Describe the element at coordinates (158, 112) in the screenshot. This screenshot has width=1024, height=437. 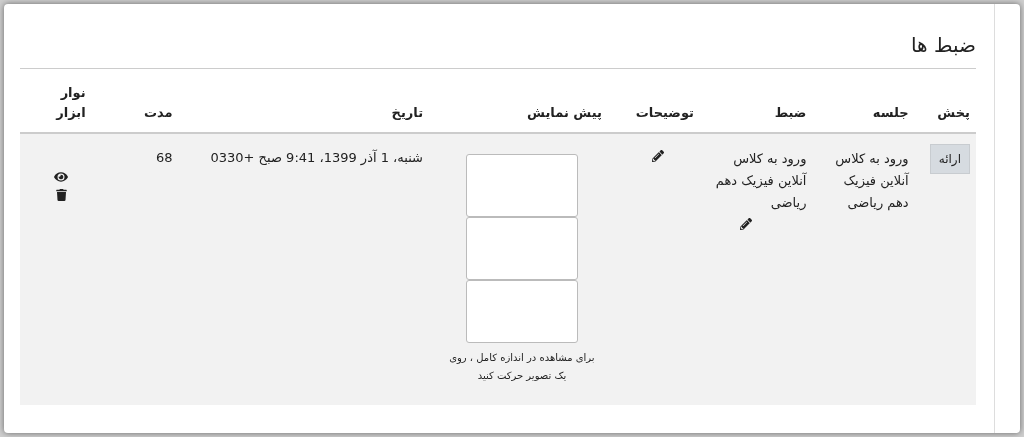
I see `column-header: مدت` at that location.